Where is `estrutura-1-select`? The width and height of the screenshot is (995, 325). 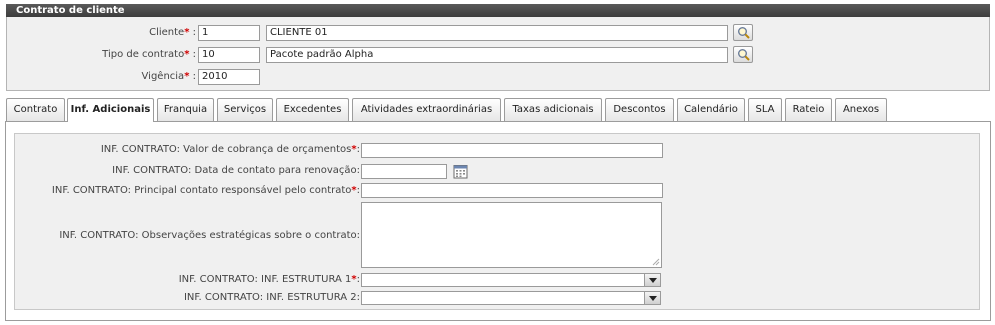 estrutura-1-select is located at coordinates (511, 280).